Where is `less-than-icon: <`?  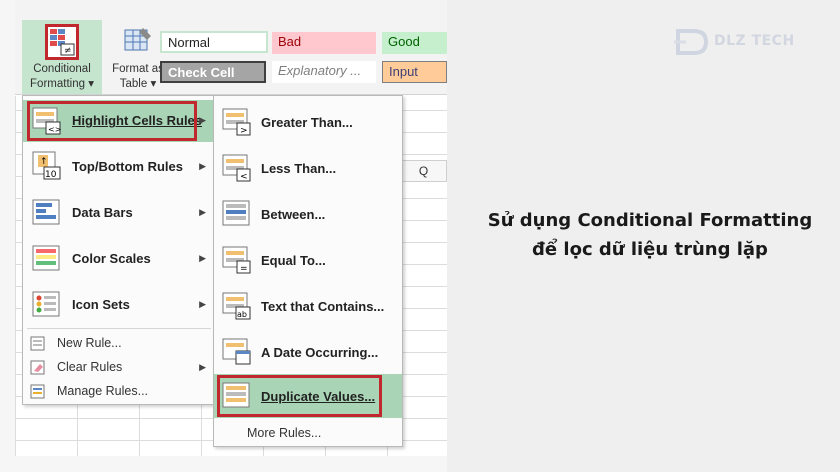 less-than-icon: < is located at coordinates (237, 168).